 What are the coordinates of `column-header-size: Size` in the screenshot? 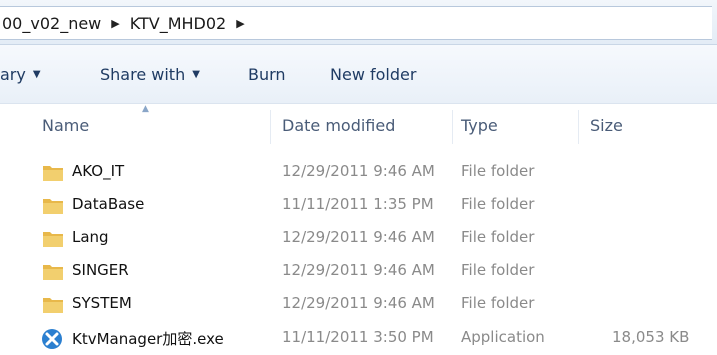 It's located at (606, 125).